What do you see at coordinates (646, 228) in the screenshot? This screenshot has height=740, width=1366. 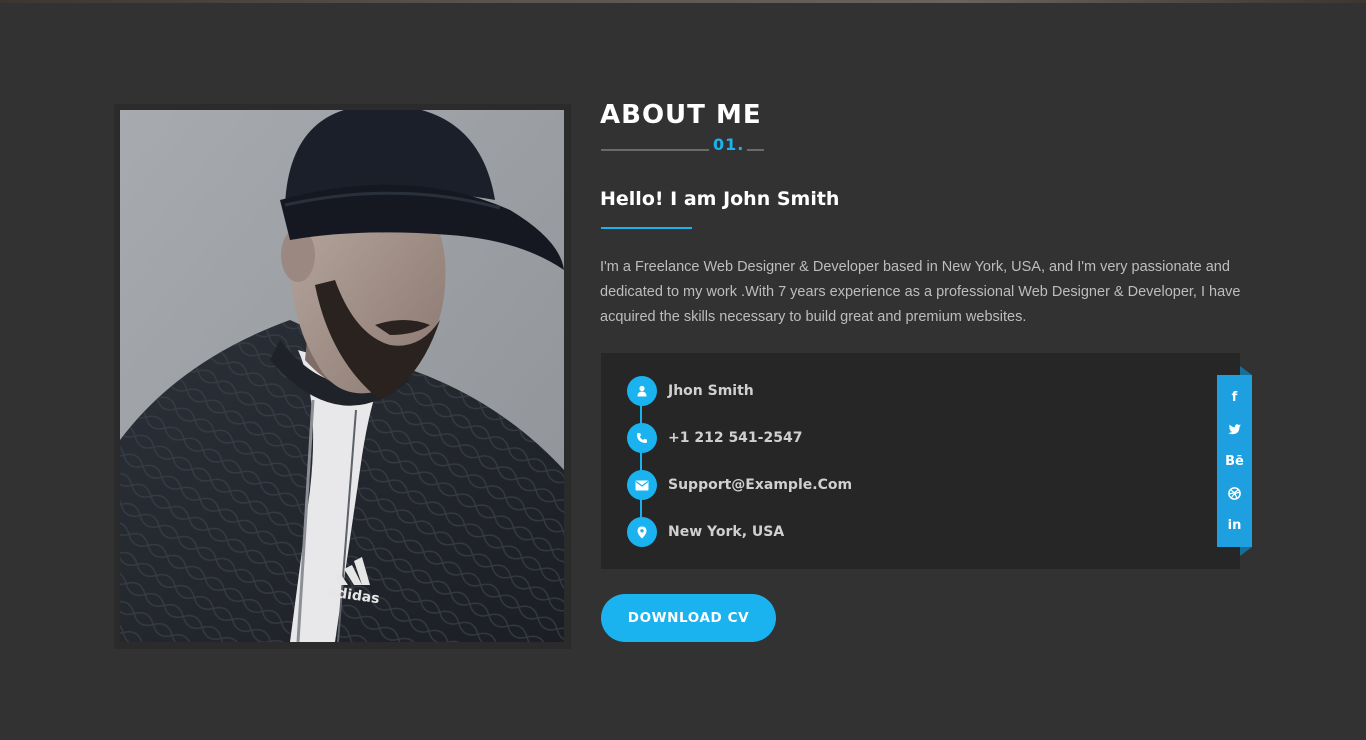 I see `intro-underline` at bounding box center [646, 228].